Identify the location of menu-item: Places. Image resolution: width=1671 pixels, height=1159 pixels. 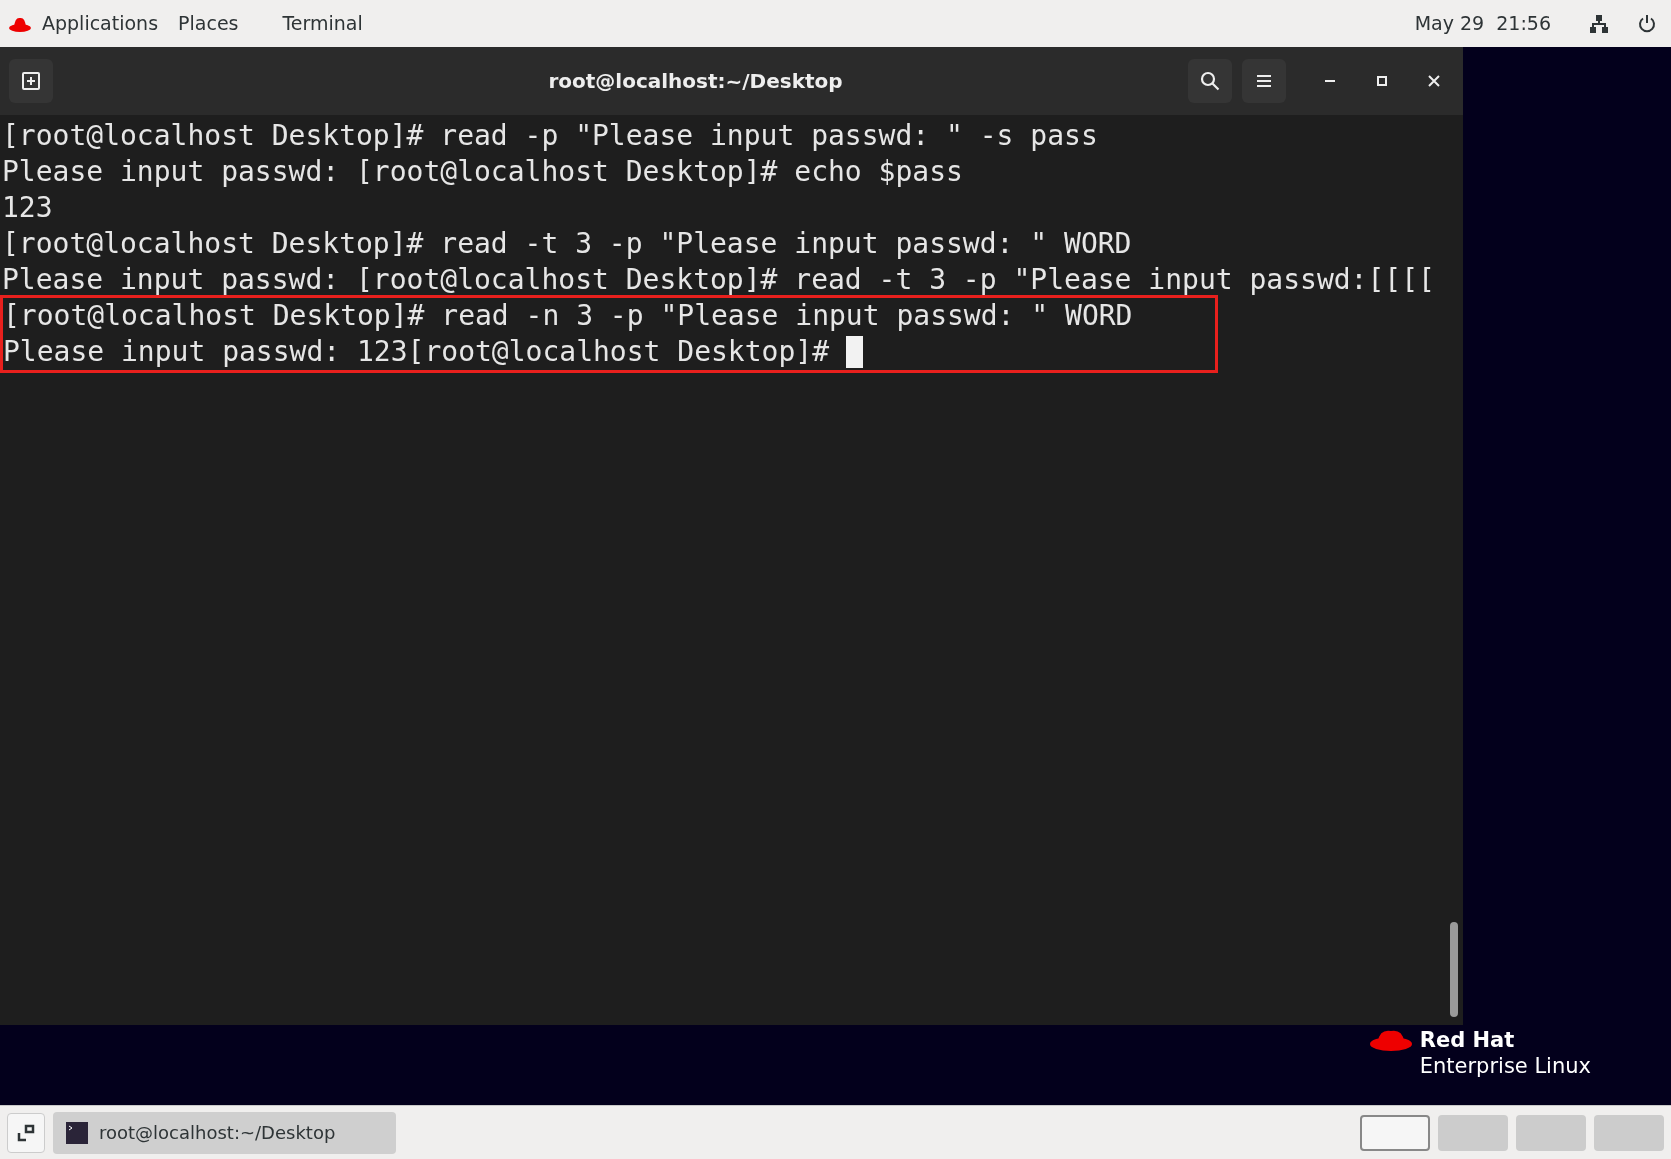
(208, 23).